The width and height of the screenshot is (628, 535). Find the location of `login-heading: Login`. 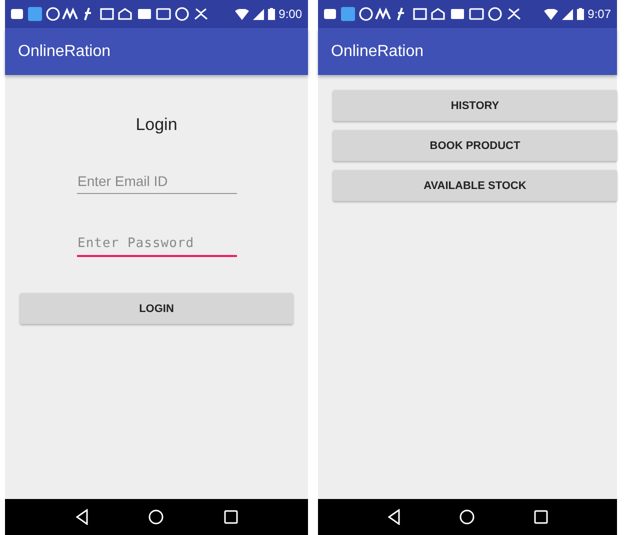

login-heading: Login is located at coordinates (156, 125).